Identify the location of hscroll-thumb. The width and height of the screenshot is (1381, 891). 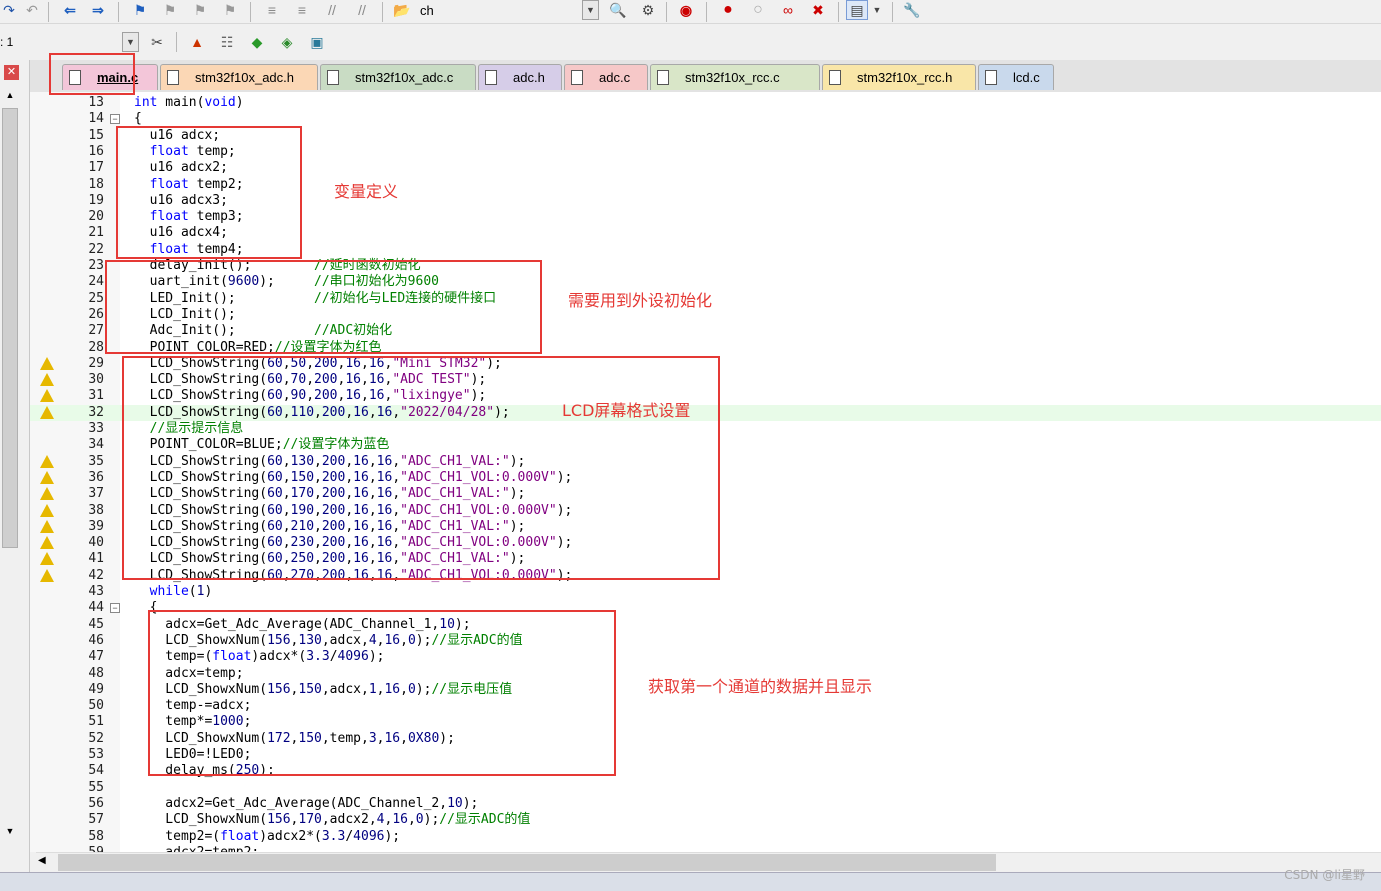
(527, 862).